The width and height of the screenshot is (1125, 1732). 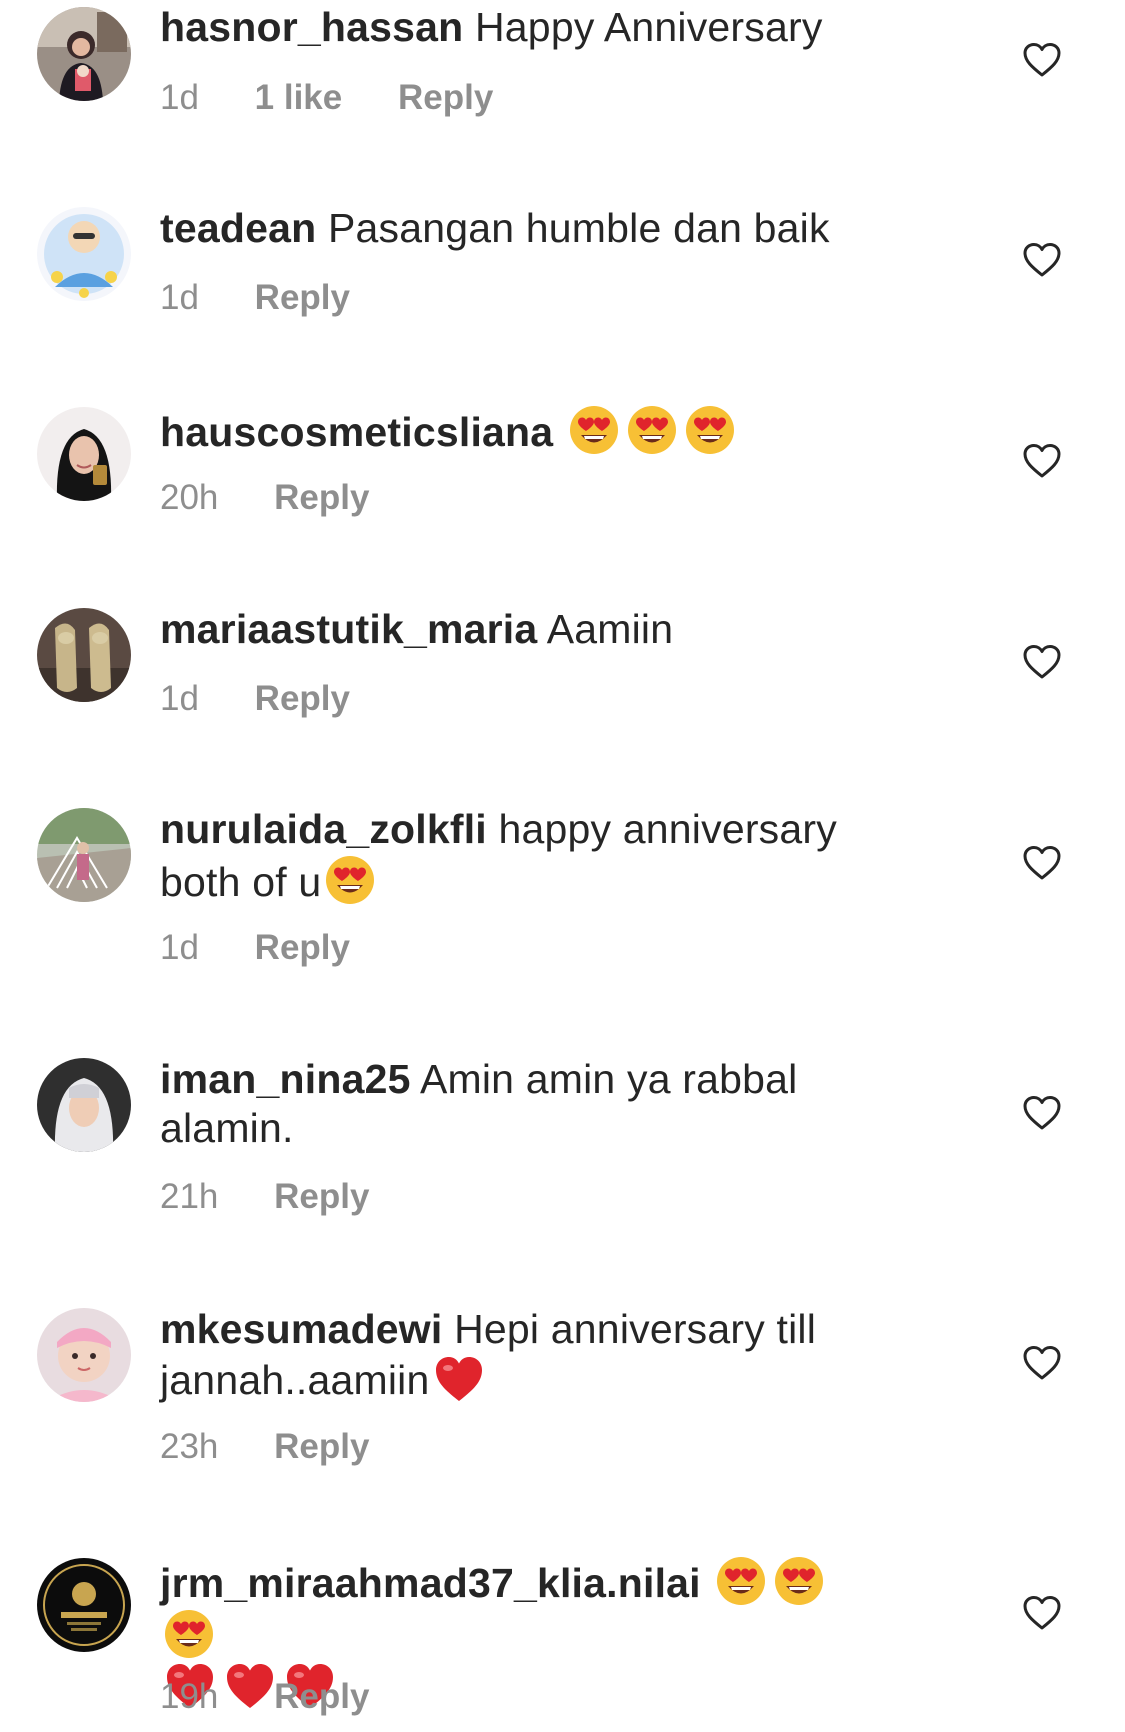 What do you see at coordinates (189, 1196) in the screenshot?
I see `comment-time: 21h` at bounding box center [189, 1196].